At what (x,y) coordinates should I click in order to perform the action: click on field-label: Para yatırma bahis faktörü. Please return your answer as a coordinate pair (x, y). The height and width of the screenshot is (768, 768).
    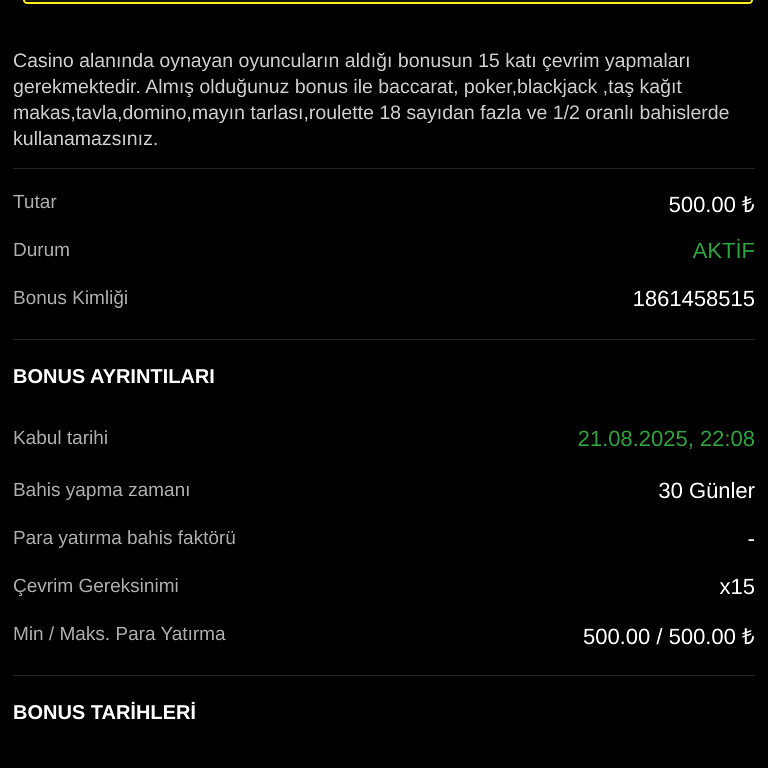
    Looking at the image, I should click on (124, 539).